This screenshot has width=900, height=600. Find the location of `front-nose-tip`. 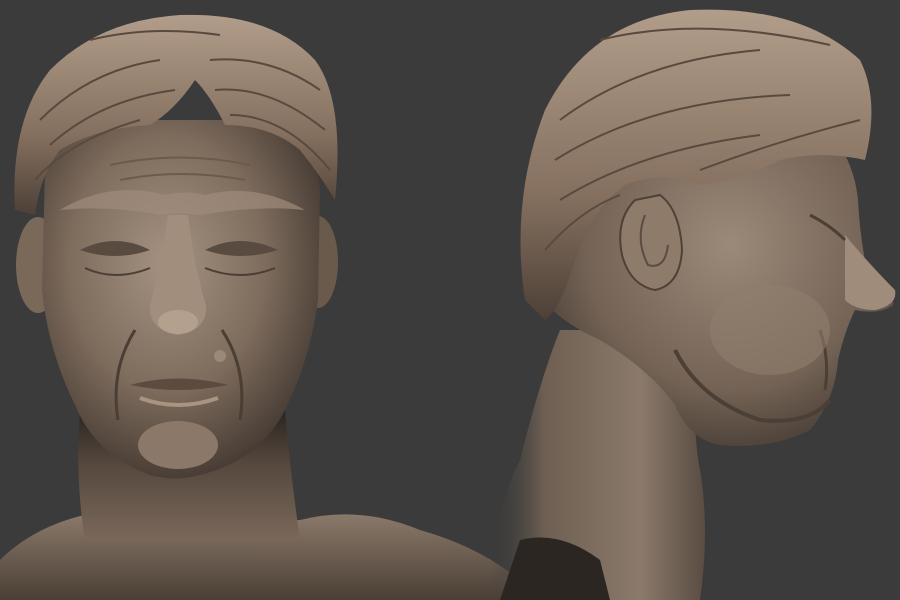

front-nose-tip is located at coordinates (178, 322).